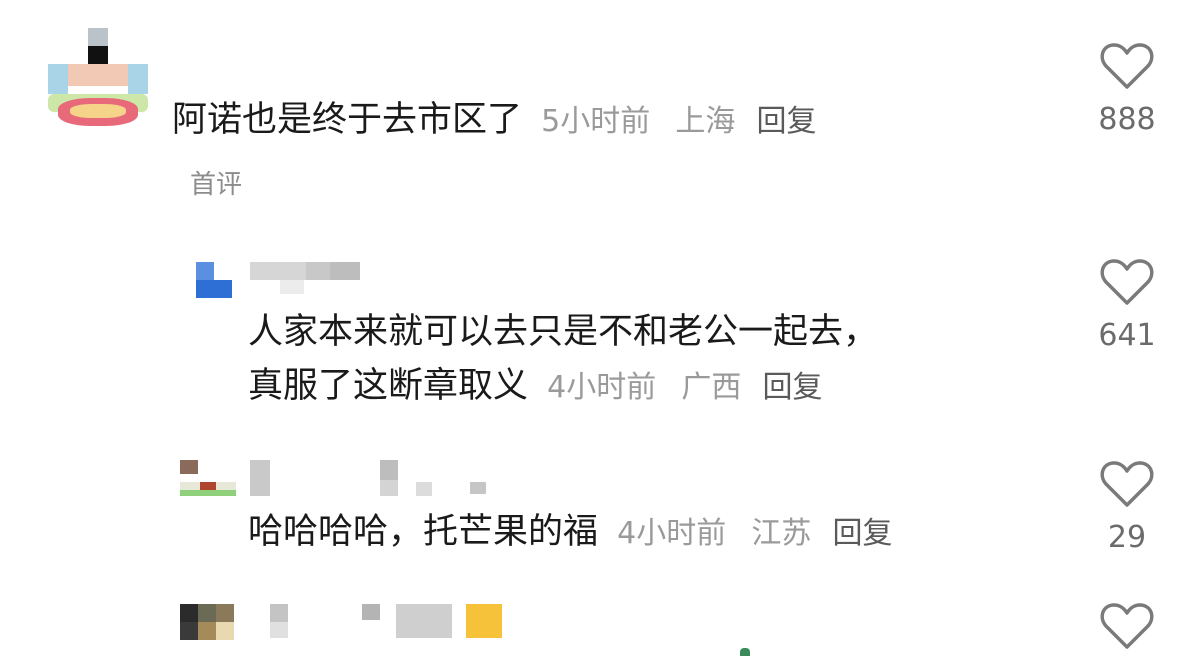 The width and height of the screenshot is (1200, 656). Describe the element at coordinates (596, 121) in the screenshot. I see `comment-time: 5小时前` at that location.